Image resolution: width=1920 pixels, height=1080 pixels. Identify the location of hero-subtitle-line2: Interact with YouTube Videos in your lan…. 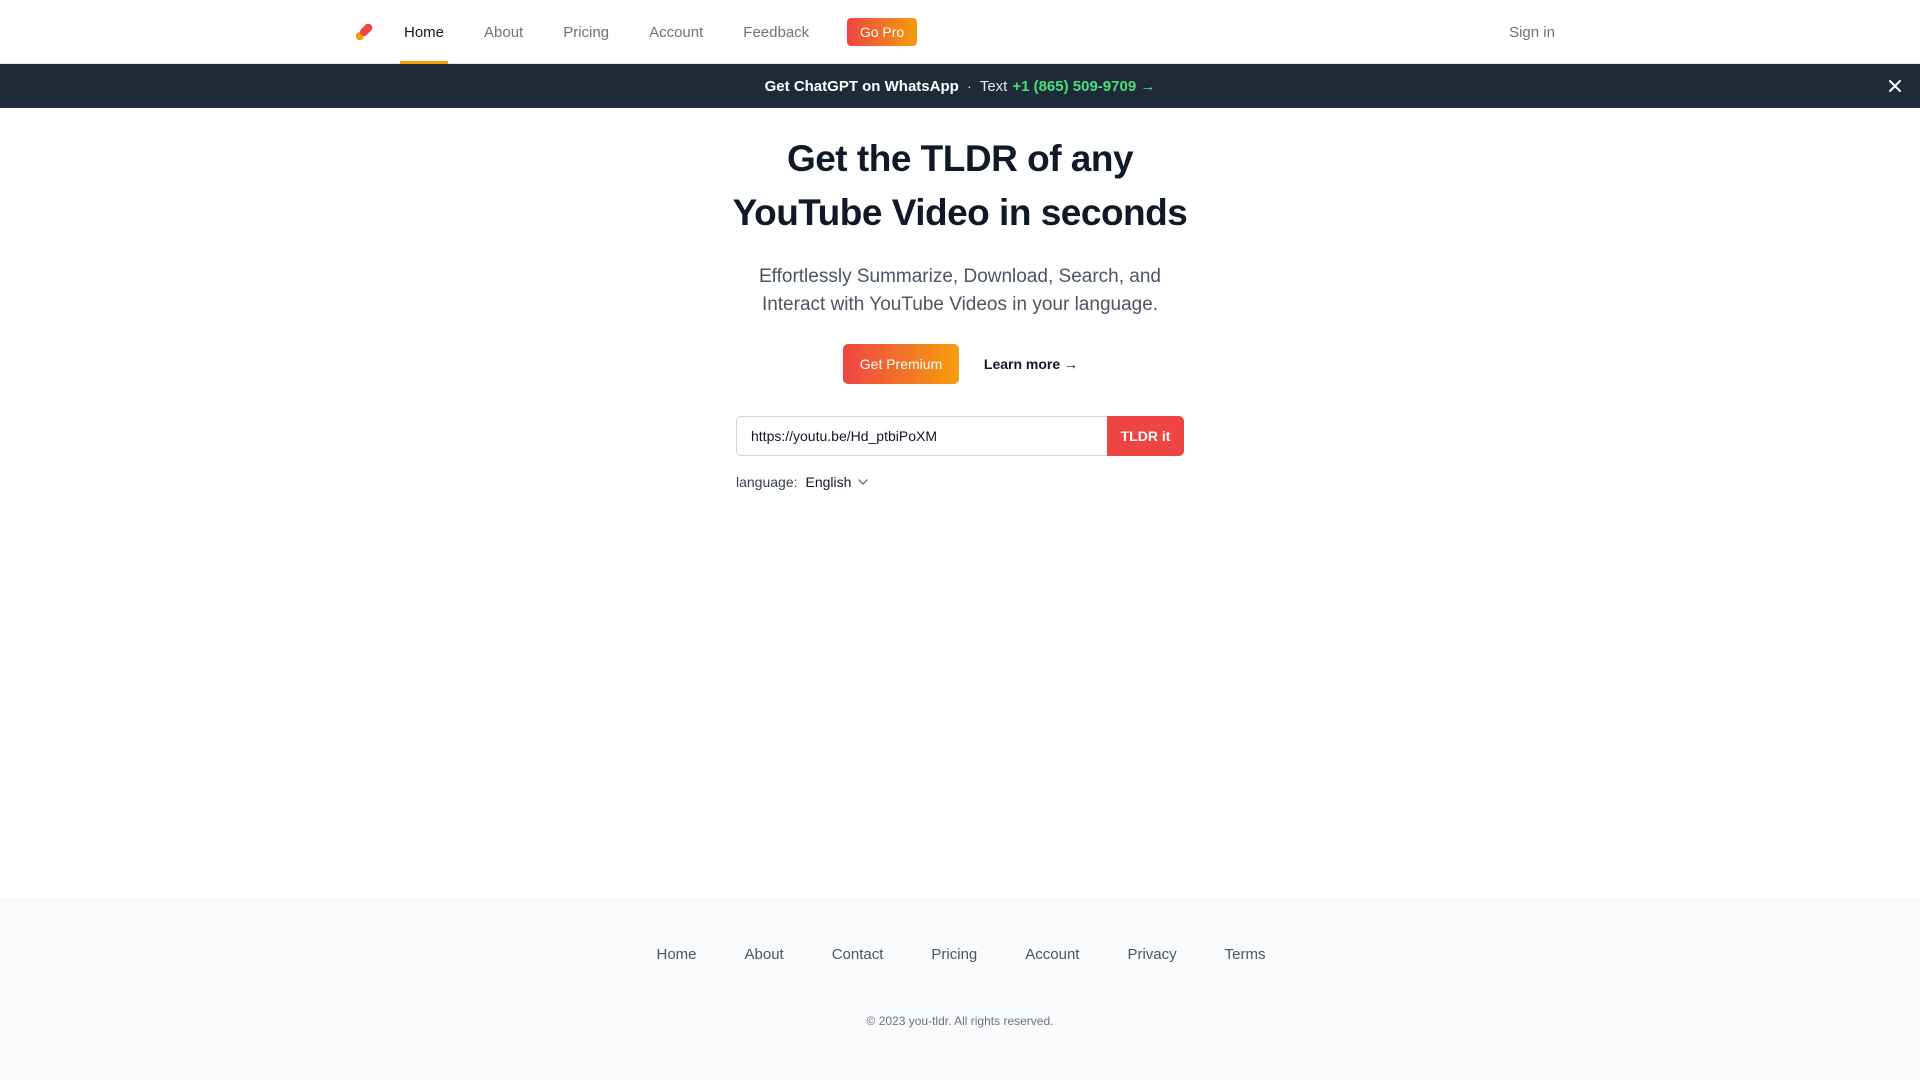
(960, 304).